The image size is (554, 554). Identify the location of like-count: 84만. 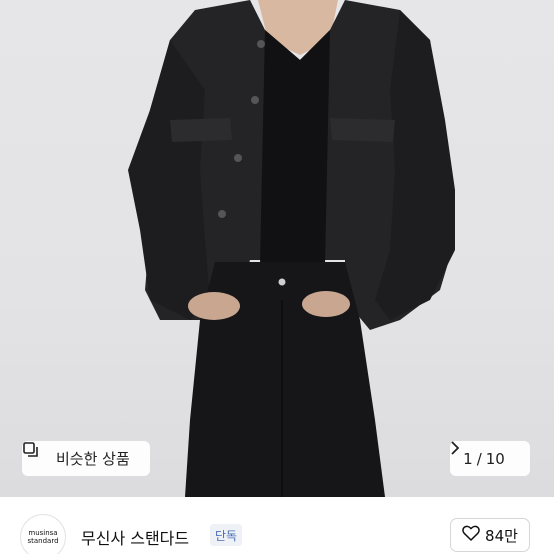
(501, 535).